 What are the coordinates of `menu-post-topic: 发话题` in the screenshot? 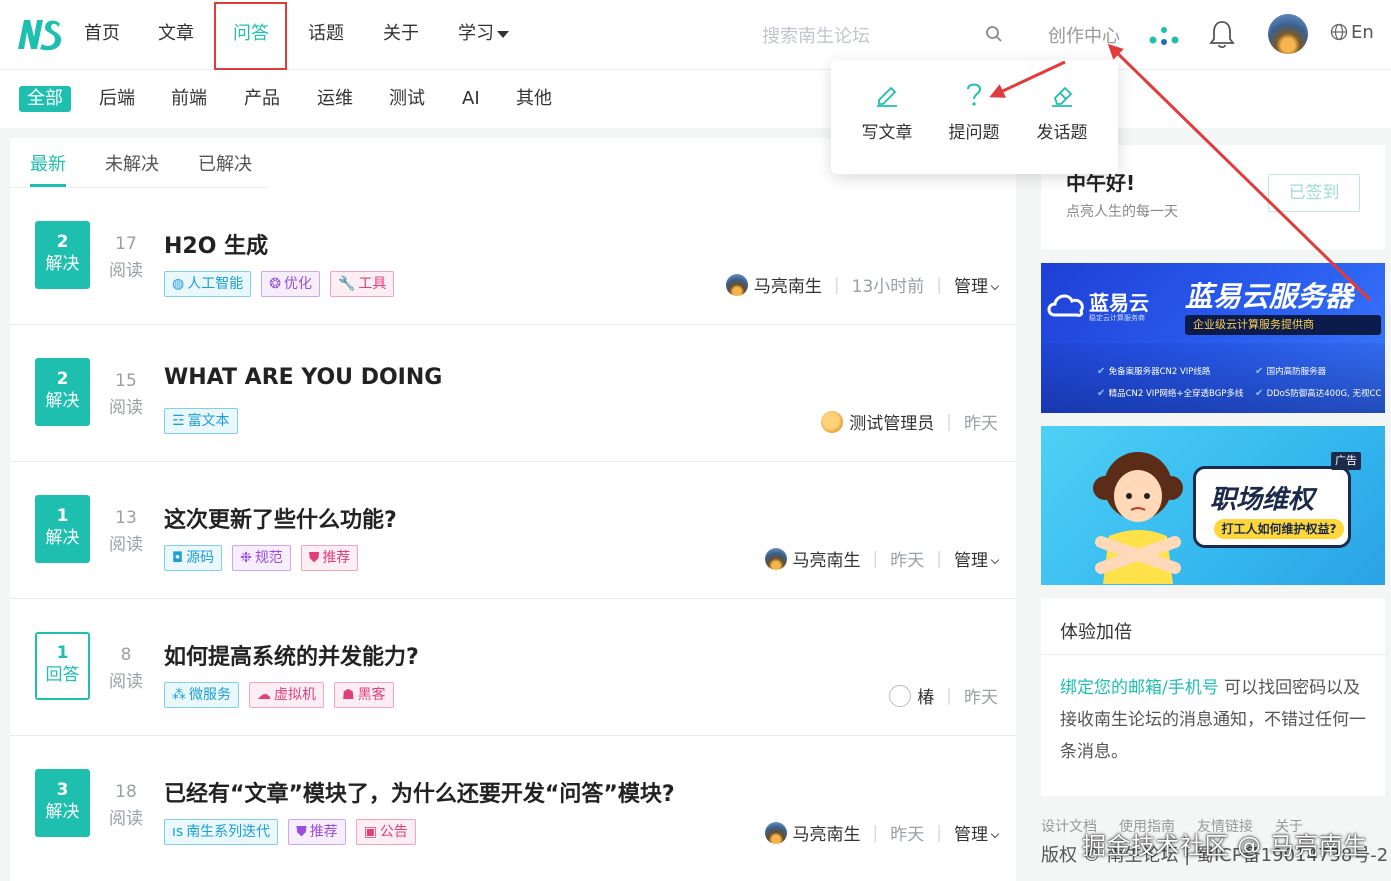 It's located at (1062, 111).